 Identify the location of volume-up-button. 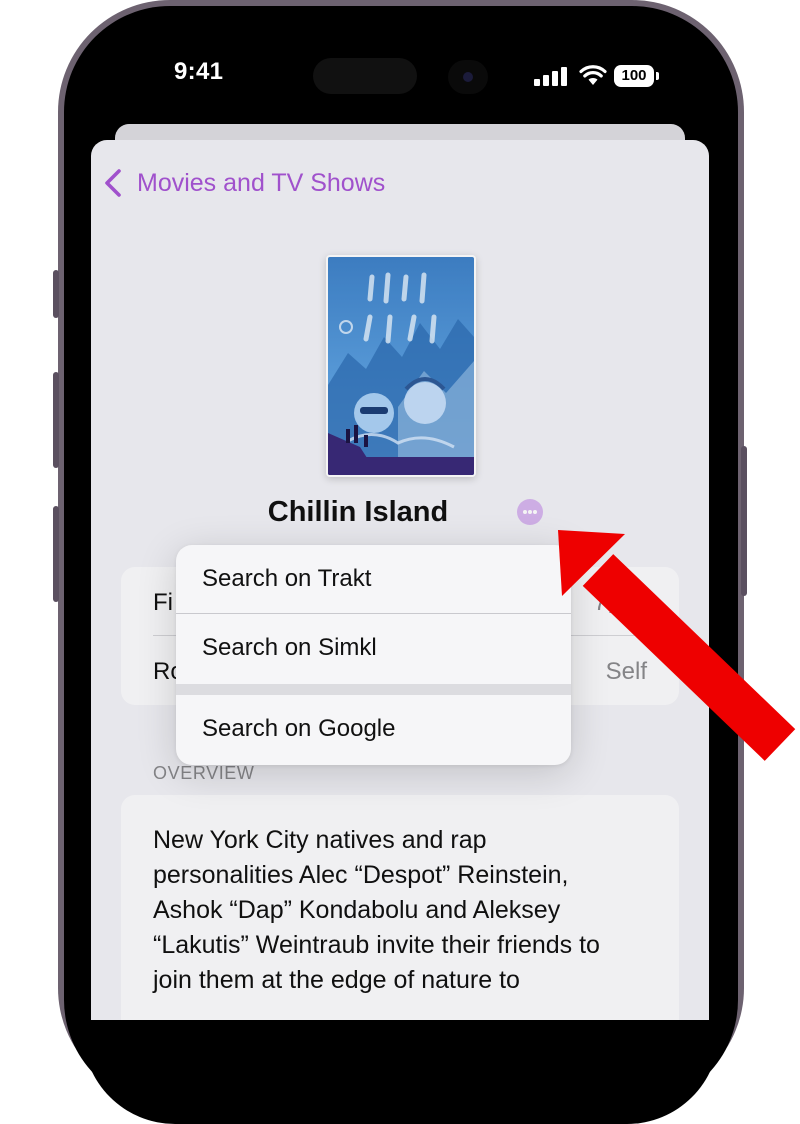
(56, 420).